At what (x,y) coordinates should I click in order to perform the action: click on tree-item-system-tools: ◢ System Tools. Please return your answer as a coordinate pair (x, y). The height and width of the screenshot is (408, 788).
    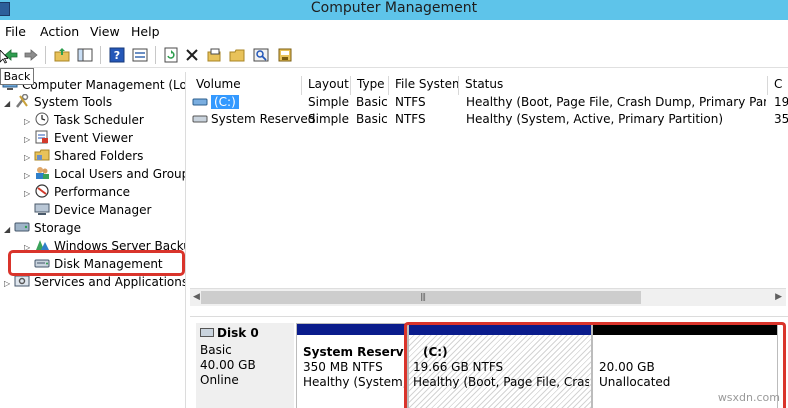
    Looking at the image, I should click on (58, 102).